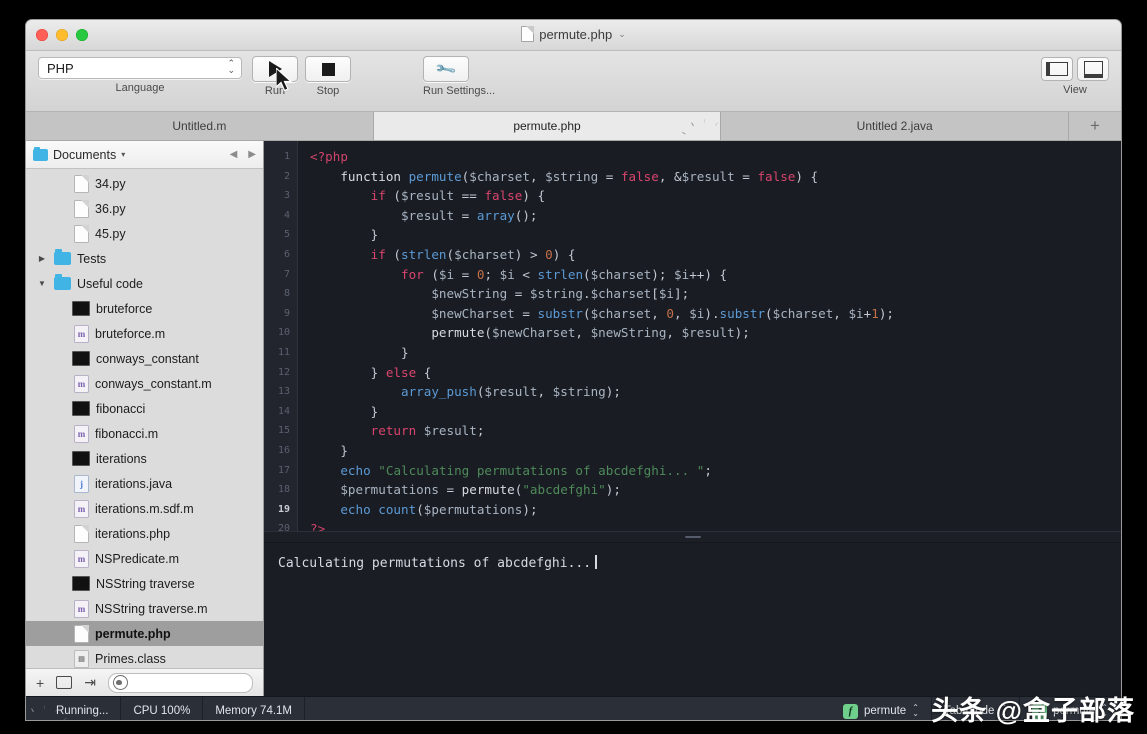  Describe the element at coordinates (1095, 126) in the screenshot. I see `new-tab-button: +` at that location.